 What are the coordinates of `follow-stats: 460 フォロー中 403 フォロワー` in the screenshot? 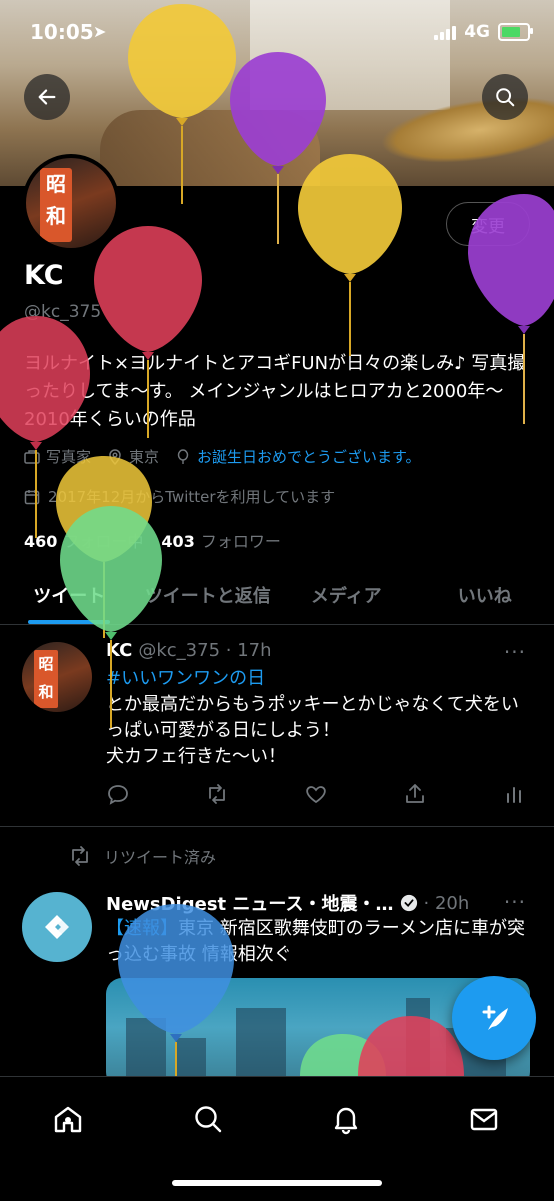 It's located at (152, 540).